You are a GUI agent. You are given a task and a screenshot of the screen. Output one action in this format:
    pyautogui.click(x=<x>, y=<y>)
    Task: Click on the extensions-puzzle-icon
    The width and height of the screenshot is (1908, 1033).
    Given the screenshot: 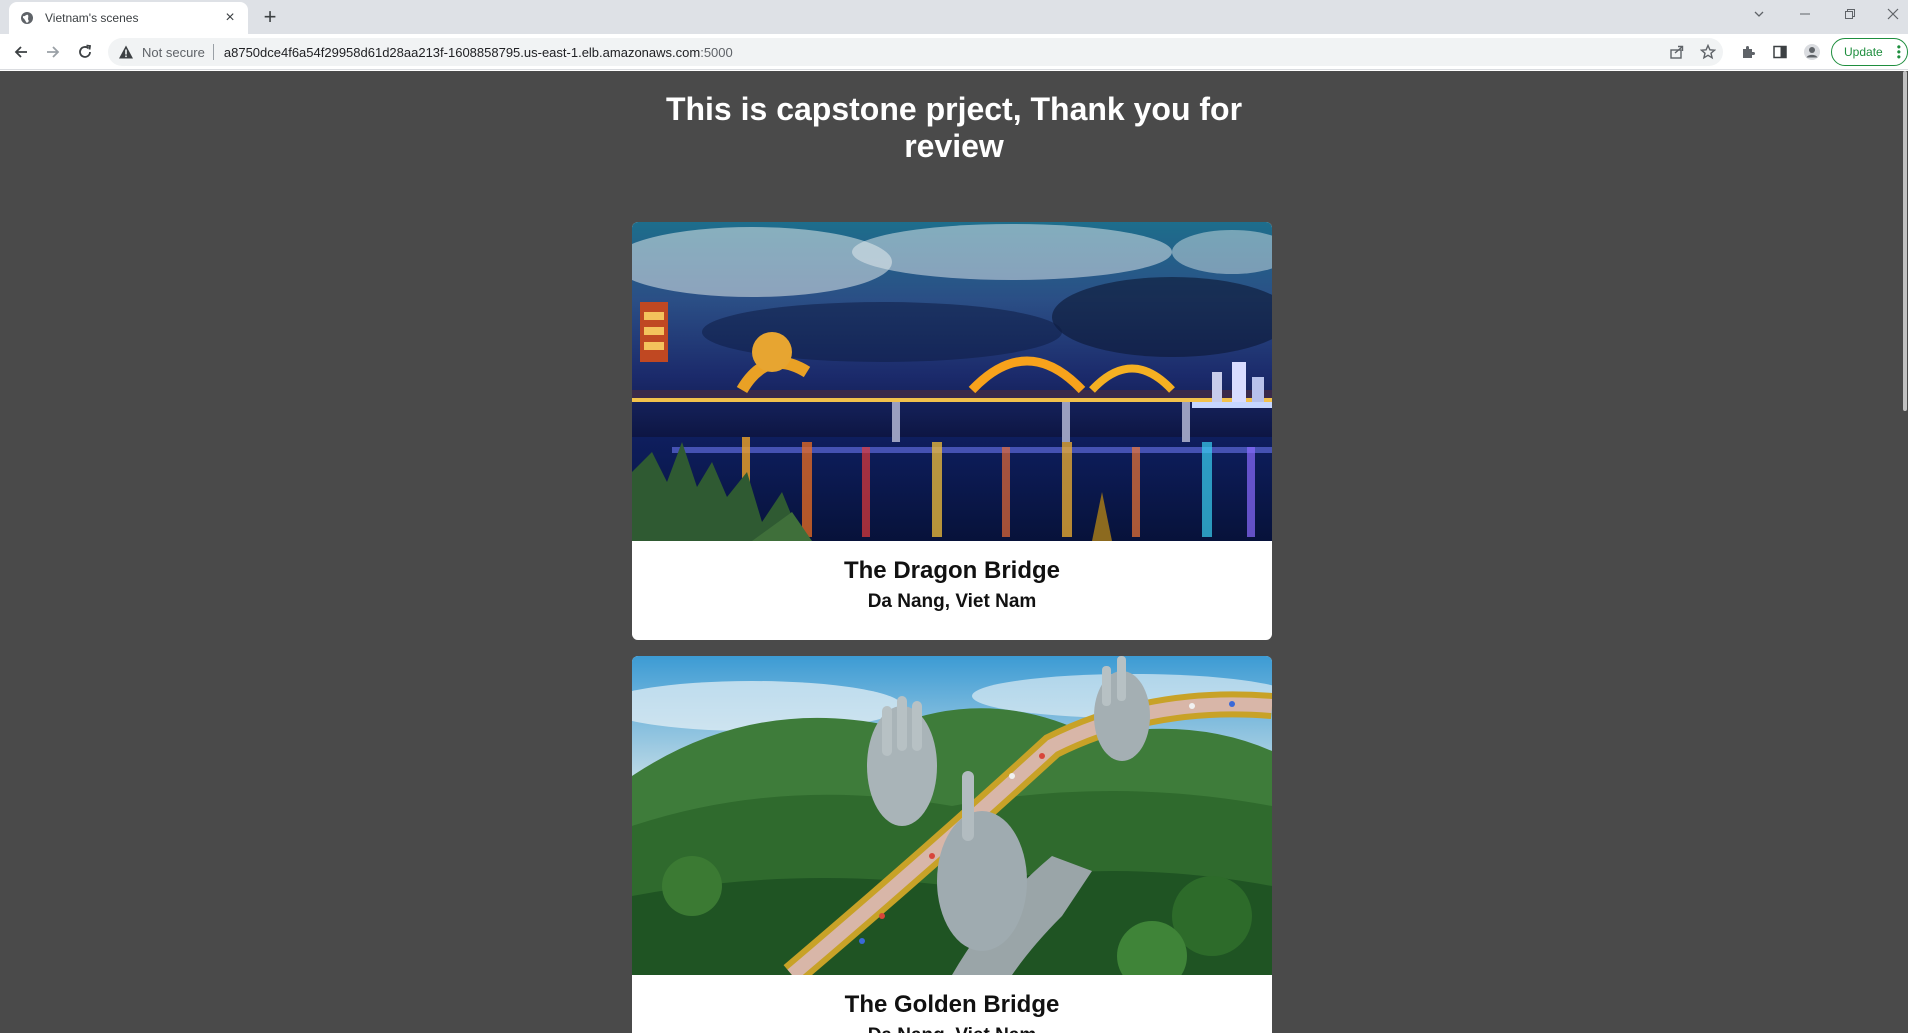 What is the action you would take?
    pyautogui.click(x=1748, y=52)
    